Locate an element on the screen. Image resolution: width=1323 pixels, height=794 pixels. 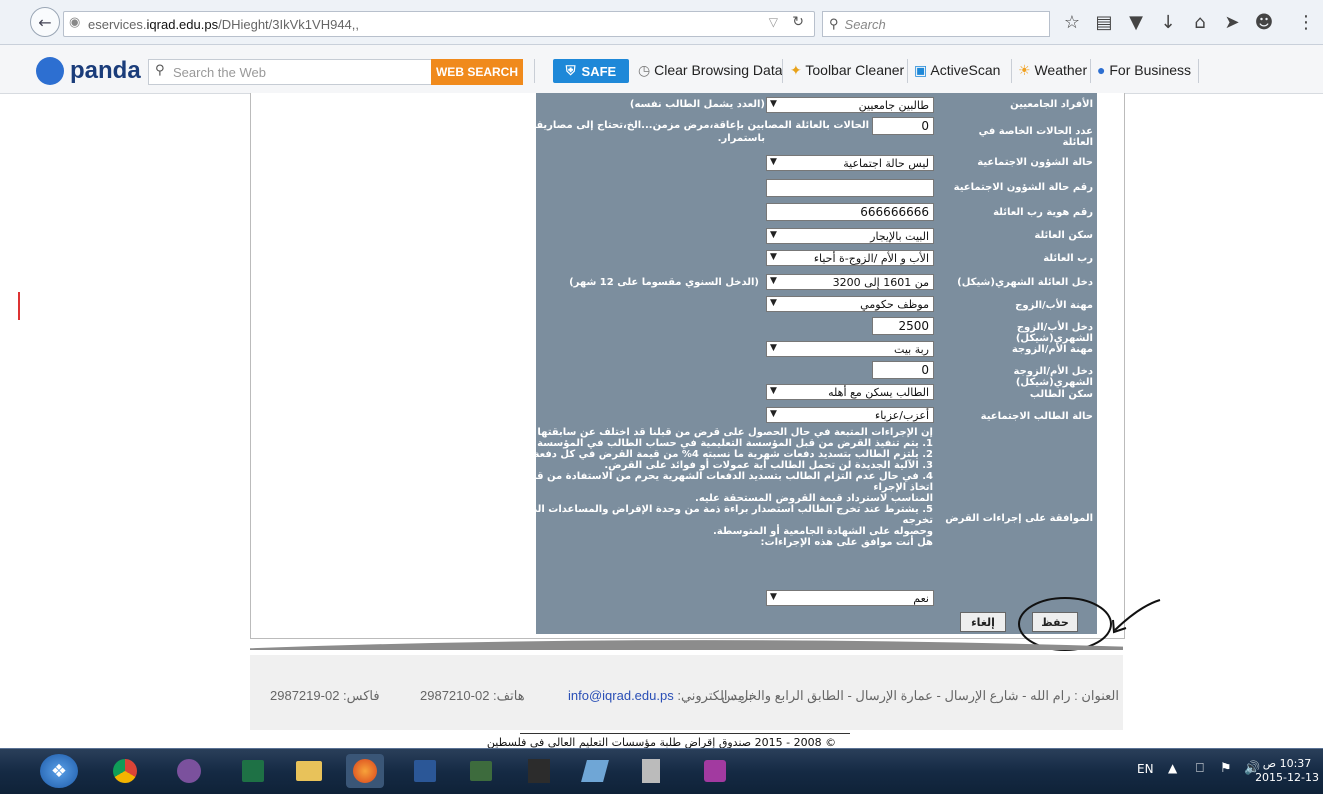
network-icon: ⎕ is located at coordinates (1200, 768).